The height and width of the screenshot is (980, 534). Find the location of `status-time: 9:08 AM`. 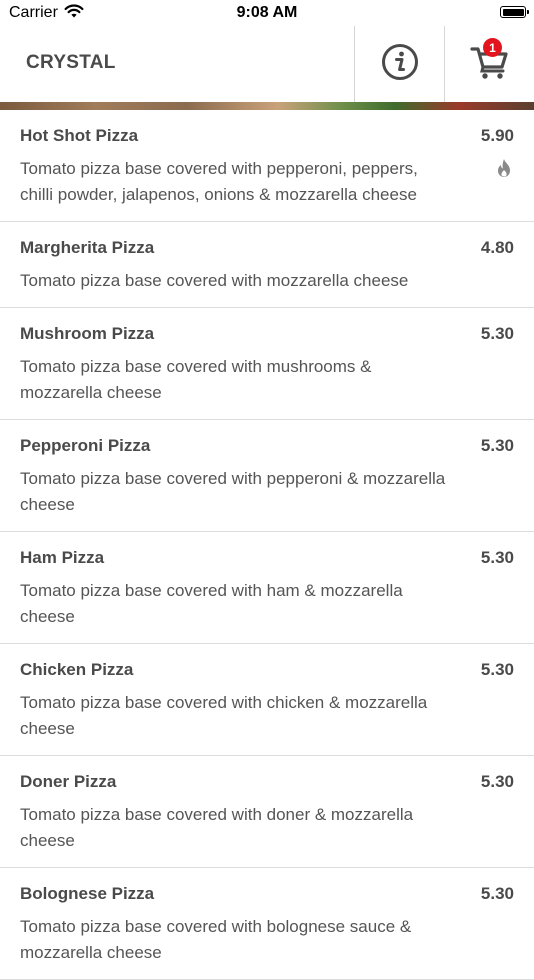

status-time: 9:08 AM is located at coordinates (267, 12).